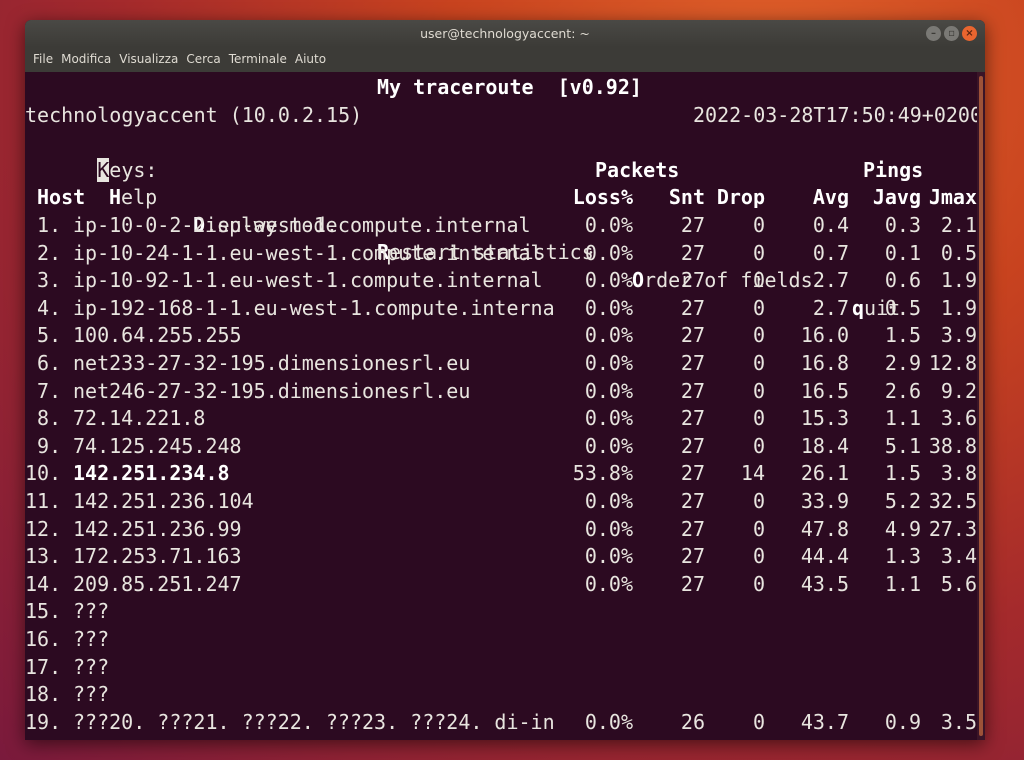  Describe the element at coordinates (952, 501) in the screenshot. I see `jmax-cell: 32.5` at that location.